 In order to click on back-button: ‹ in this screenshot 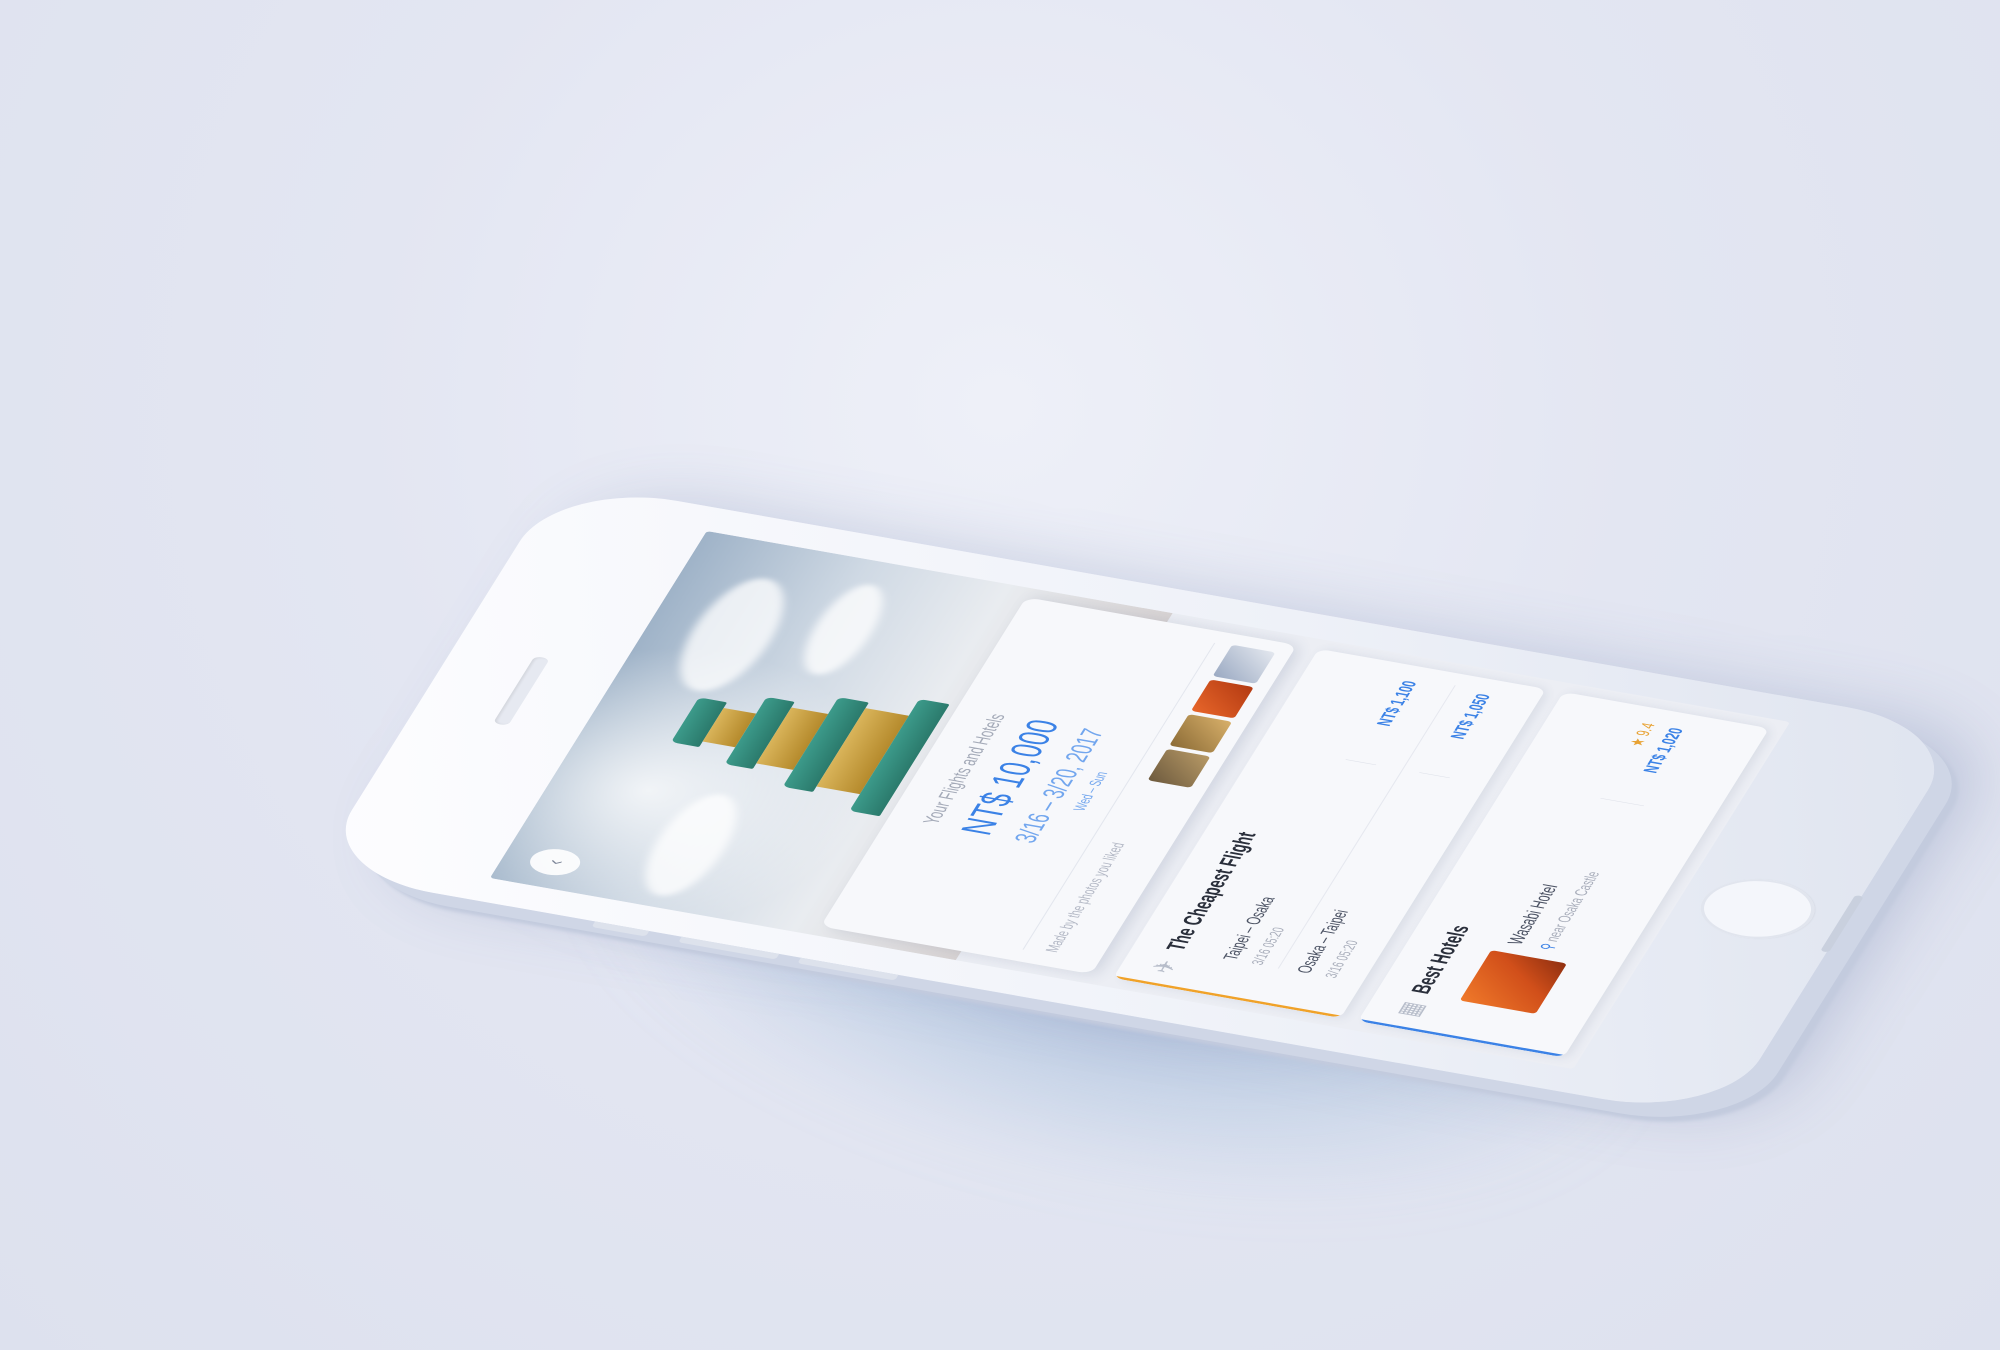, I will do `click(555, 862)`.